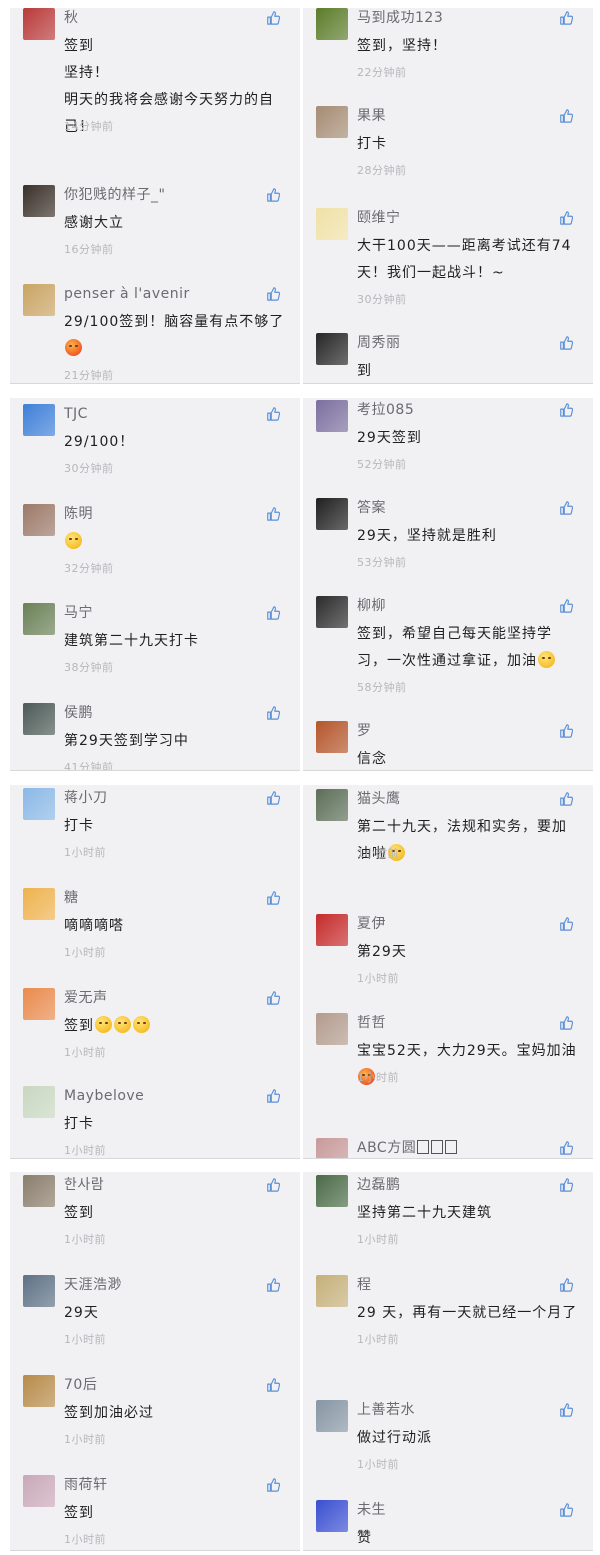  Describe the element at coordinates (84, 1185) in the screenshot. I see `commenter-name: 한사람` at that location.